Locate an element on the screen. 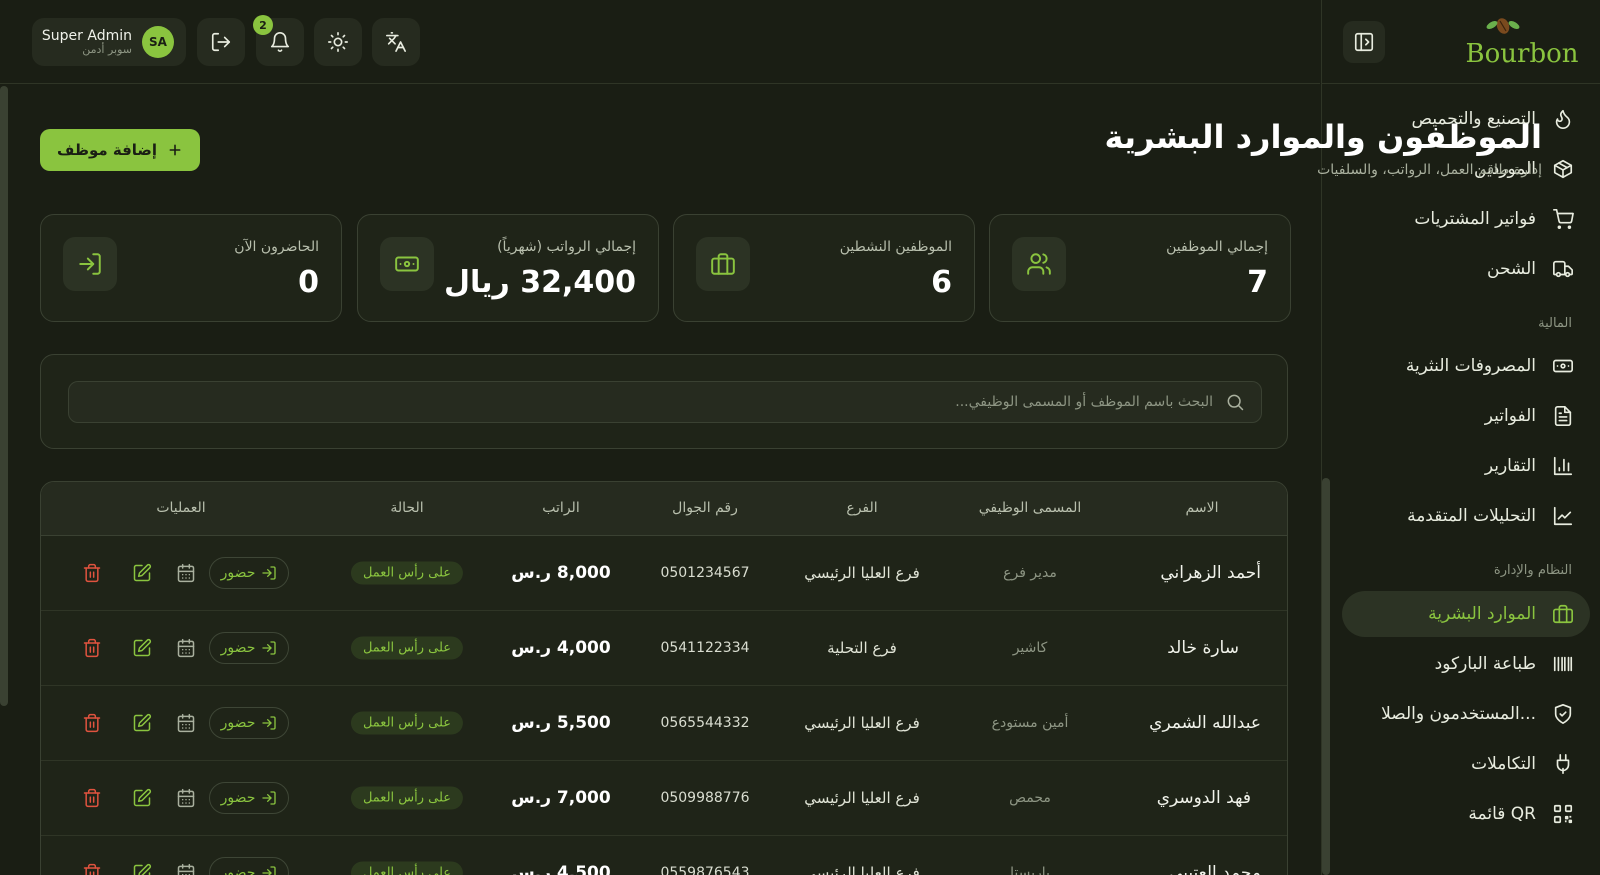 This screenshot has width=1600, height=875. sidebar-item-label: فواتير المشتريات is located at coordinates (1475, 219).